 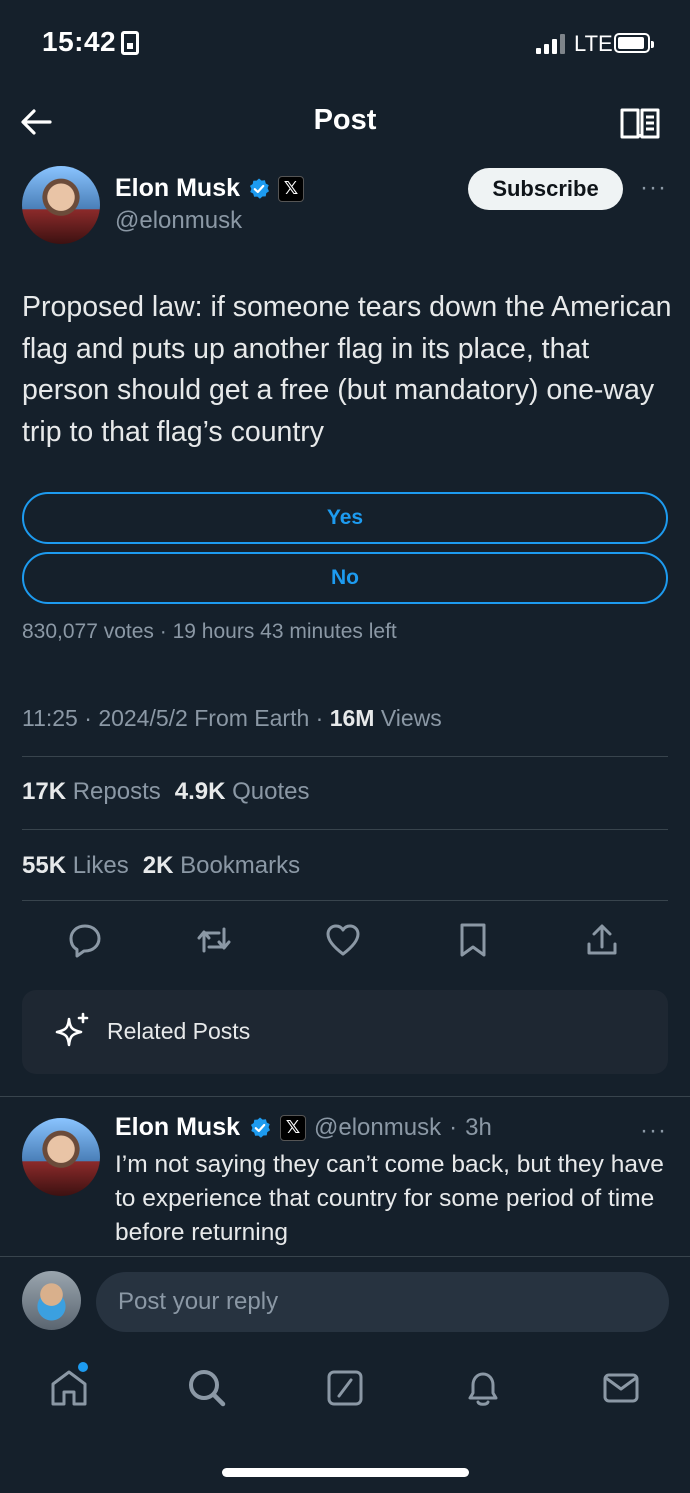 I want to click on bookmarks-count: 2K, so click(x=158, y=865).